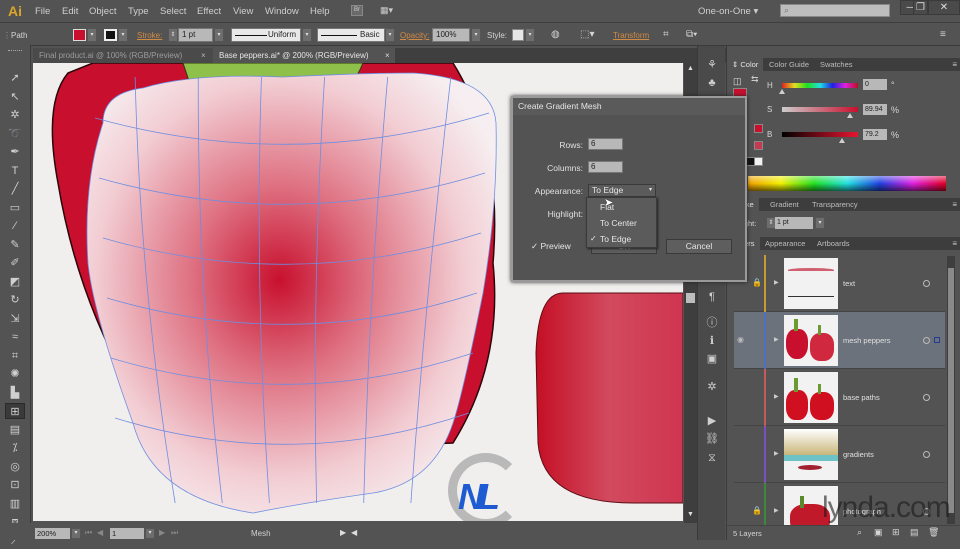 This screenshot has width=960, height=549. I want to click on layer-row: ◉ ▶ mesh peppers, so click(839, 340).